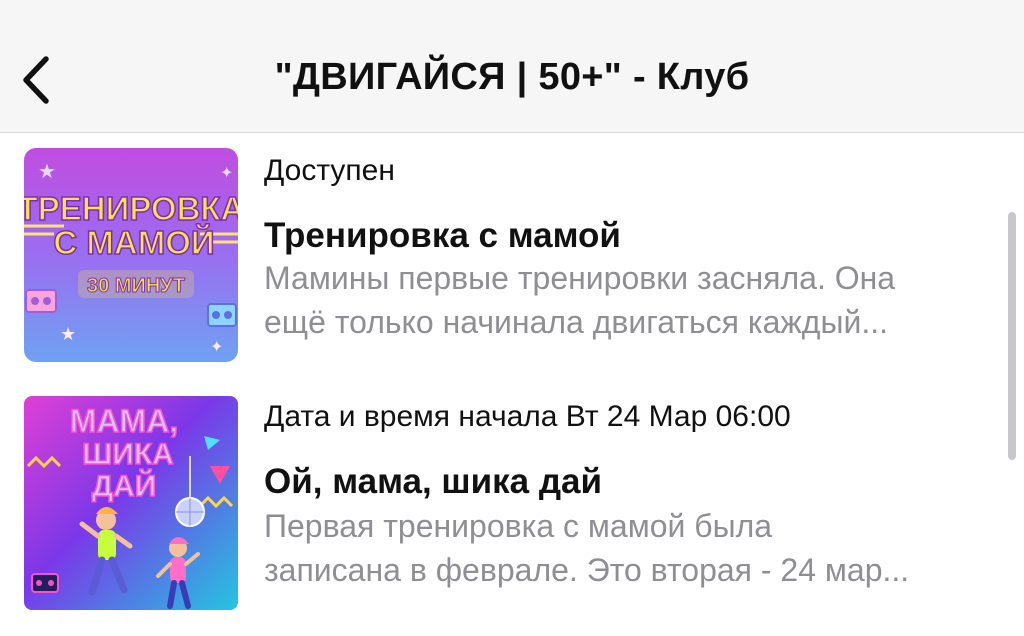  What do you see at coordinates (136, 286) in the screenshot?
I see `thumb-text-3: 30 МИНУТ` at bounding box center [136, 286].